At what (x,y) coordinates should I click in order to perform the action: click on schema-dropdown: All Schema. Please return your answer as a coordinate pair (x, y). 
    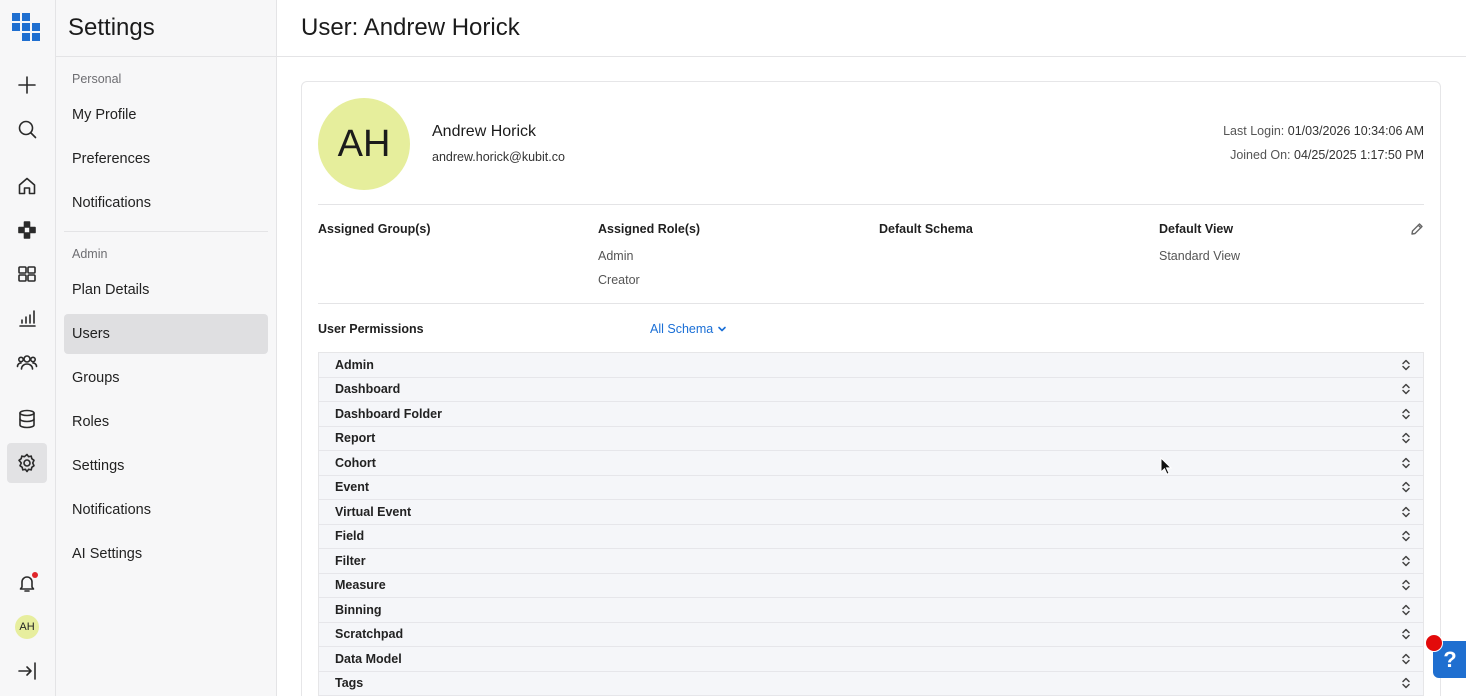
    Looking at the image, I should click on (688, 329).